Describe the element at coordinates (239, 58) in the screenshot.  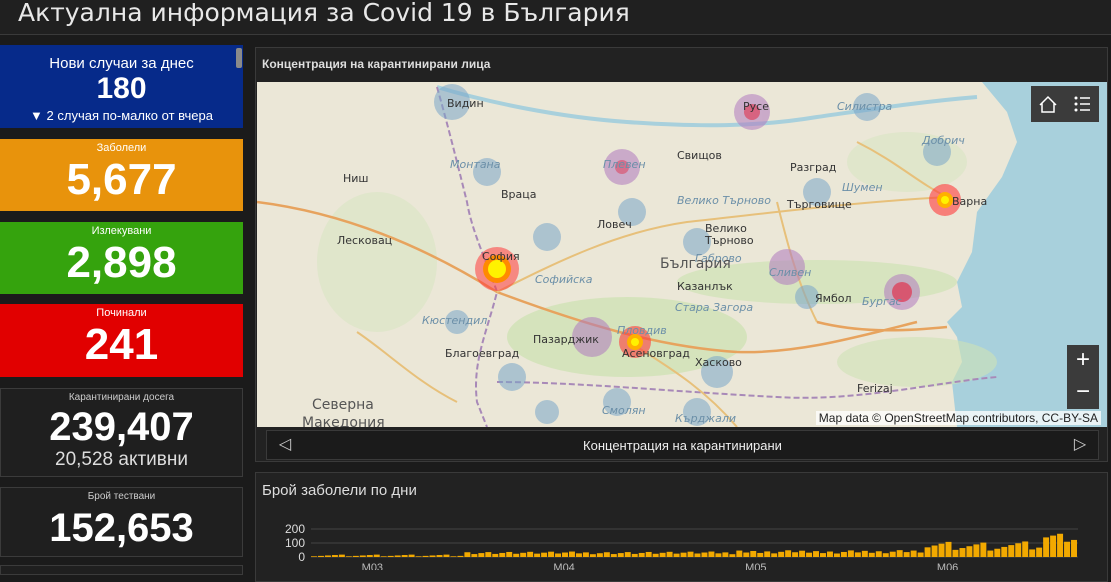
I see `scrollbar-thumb` at that location.